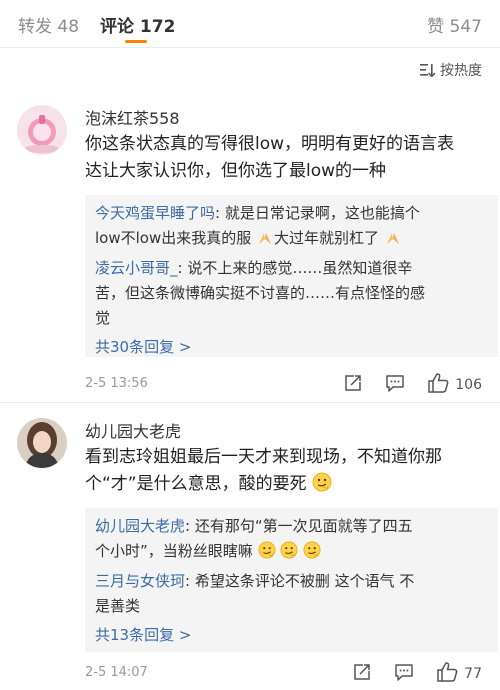  I want to click on reply-item: 三月与女侠珂: 希望这条评论不被删 这个语气 不 是善类, so click(291, 594).